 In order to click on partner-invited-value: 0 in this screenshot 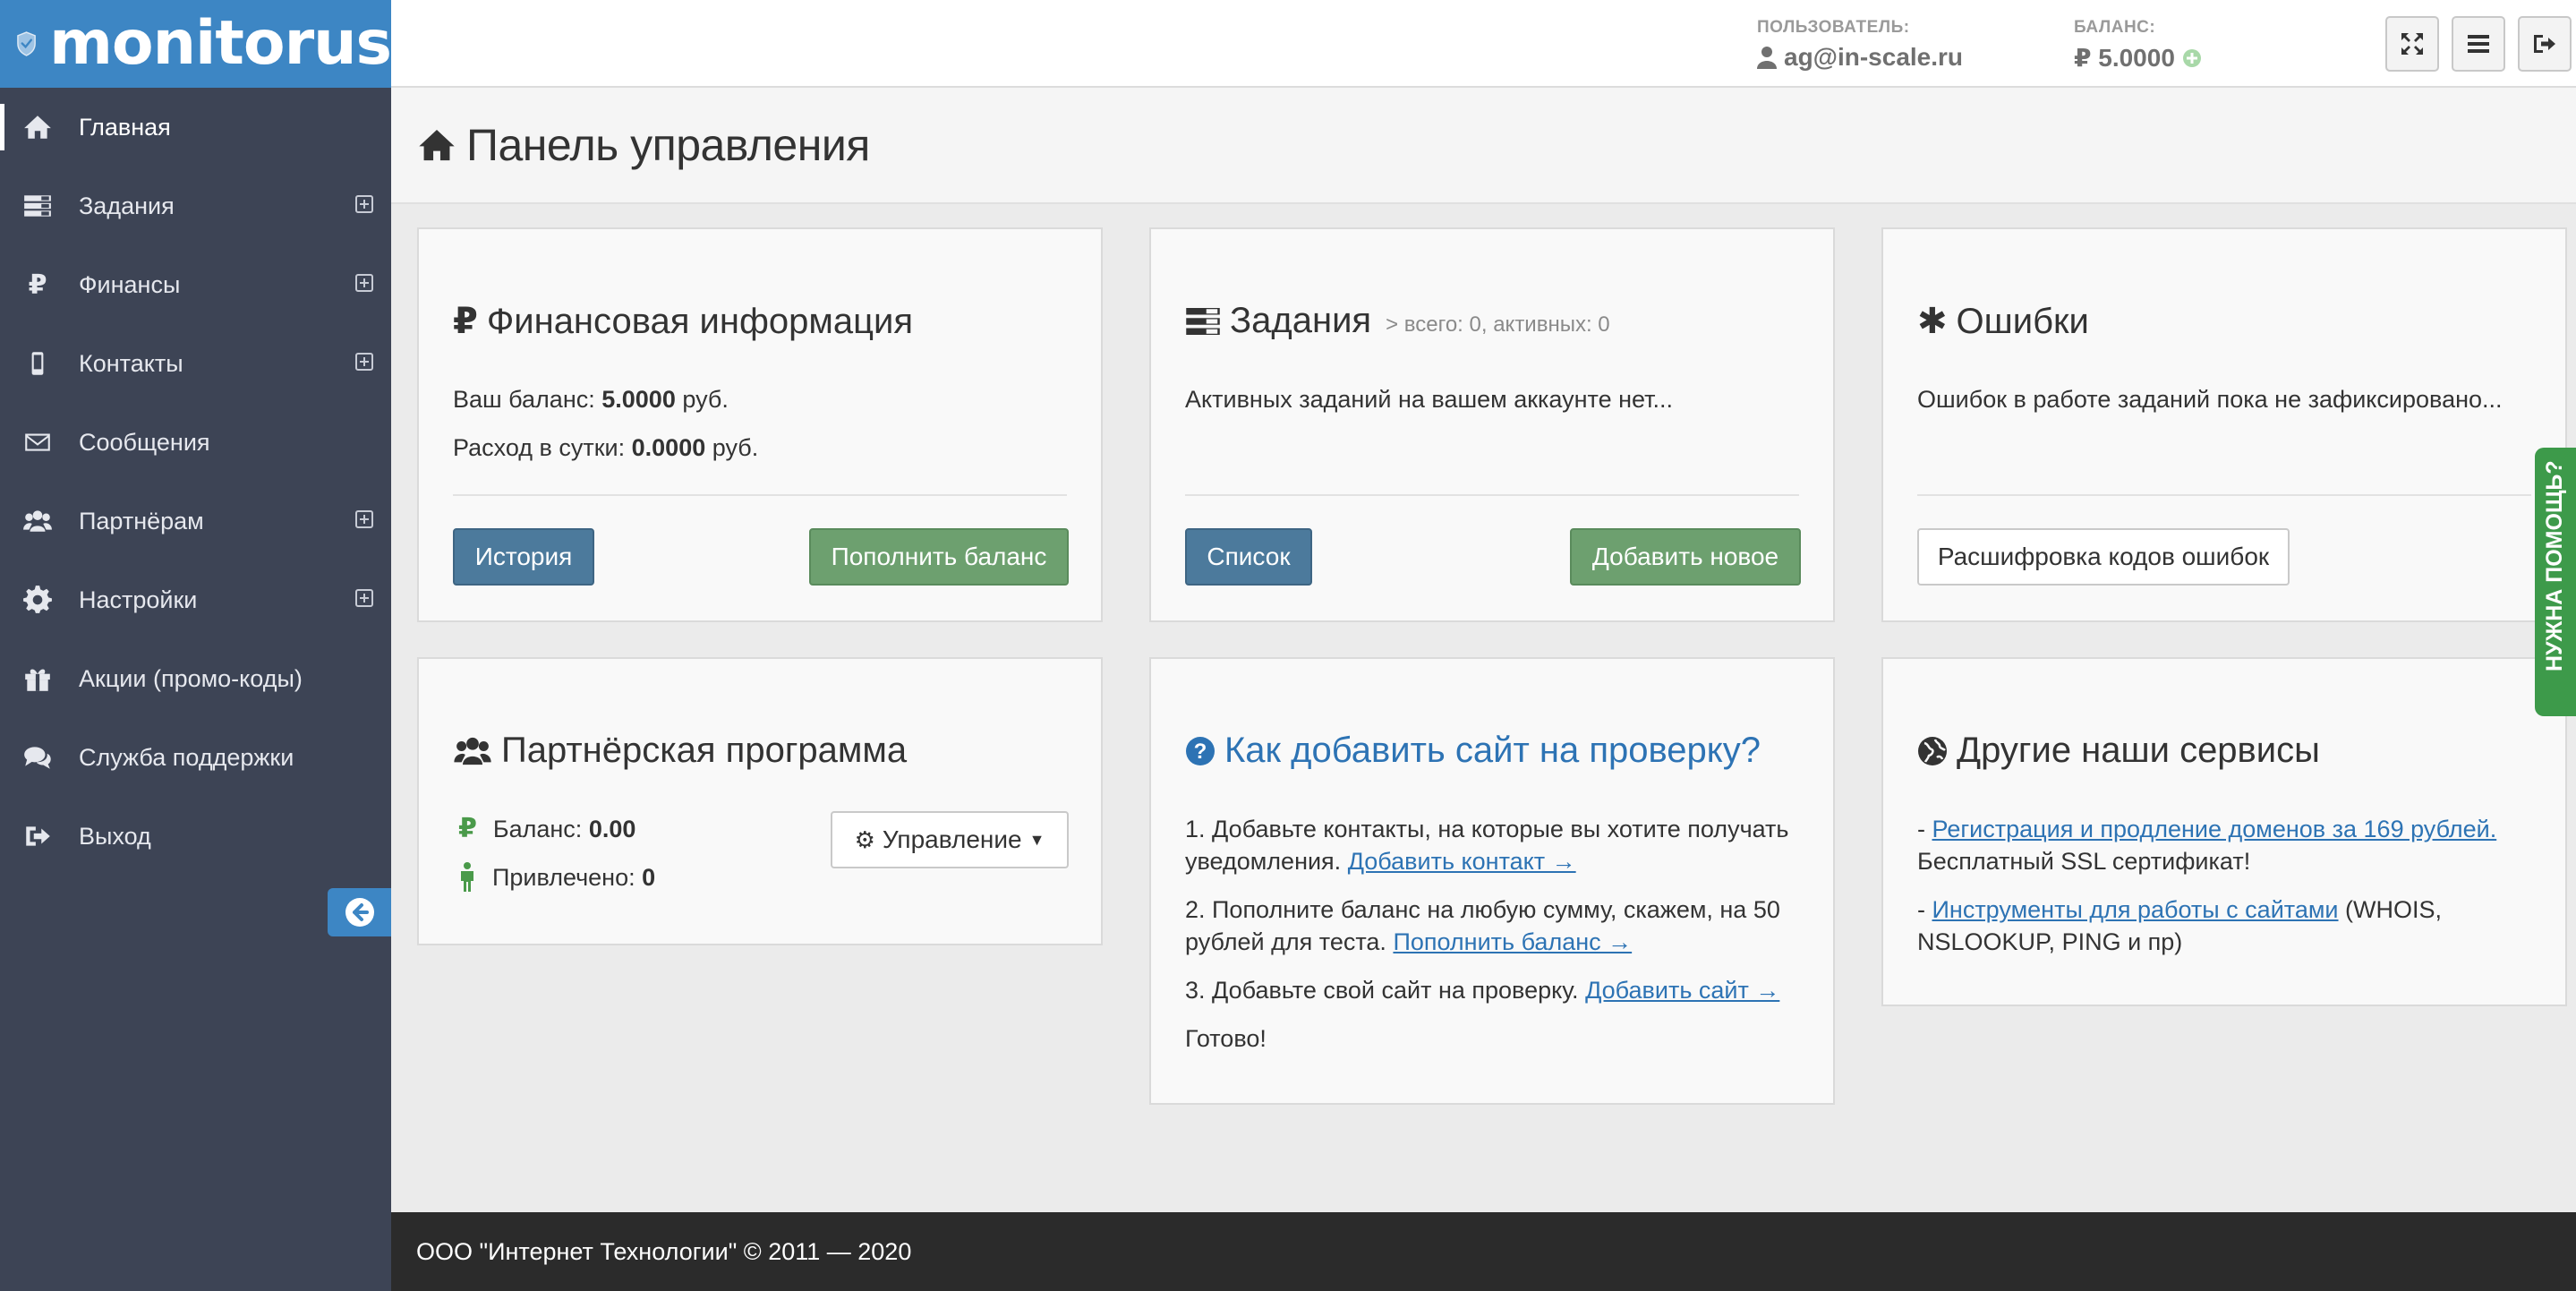, I will do `click(649, 878)`.